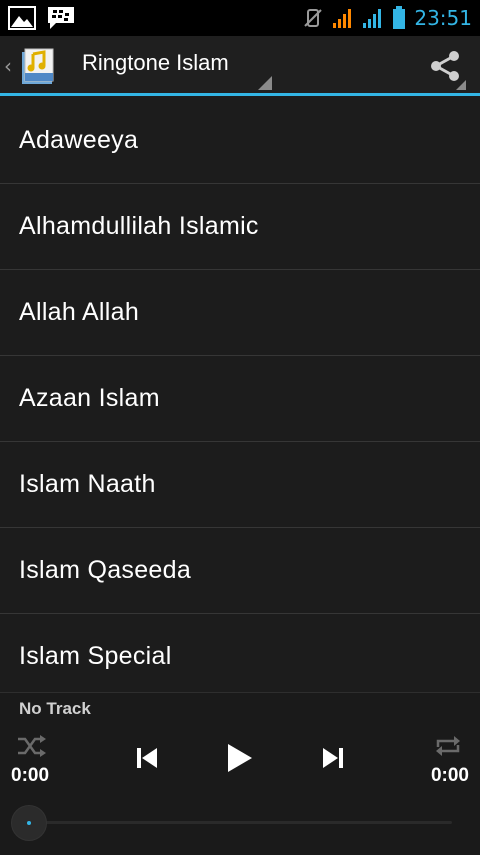 The height and width of the screenshot is (855, 480). What do you see at coordinates (8, 66) in the screenshot?
I see `up-caret-icon: ‹` at bounding box center [8, 66].